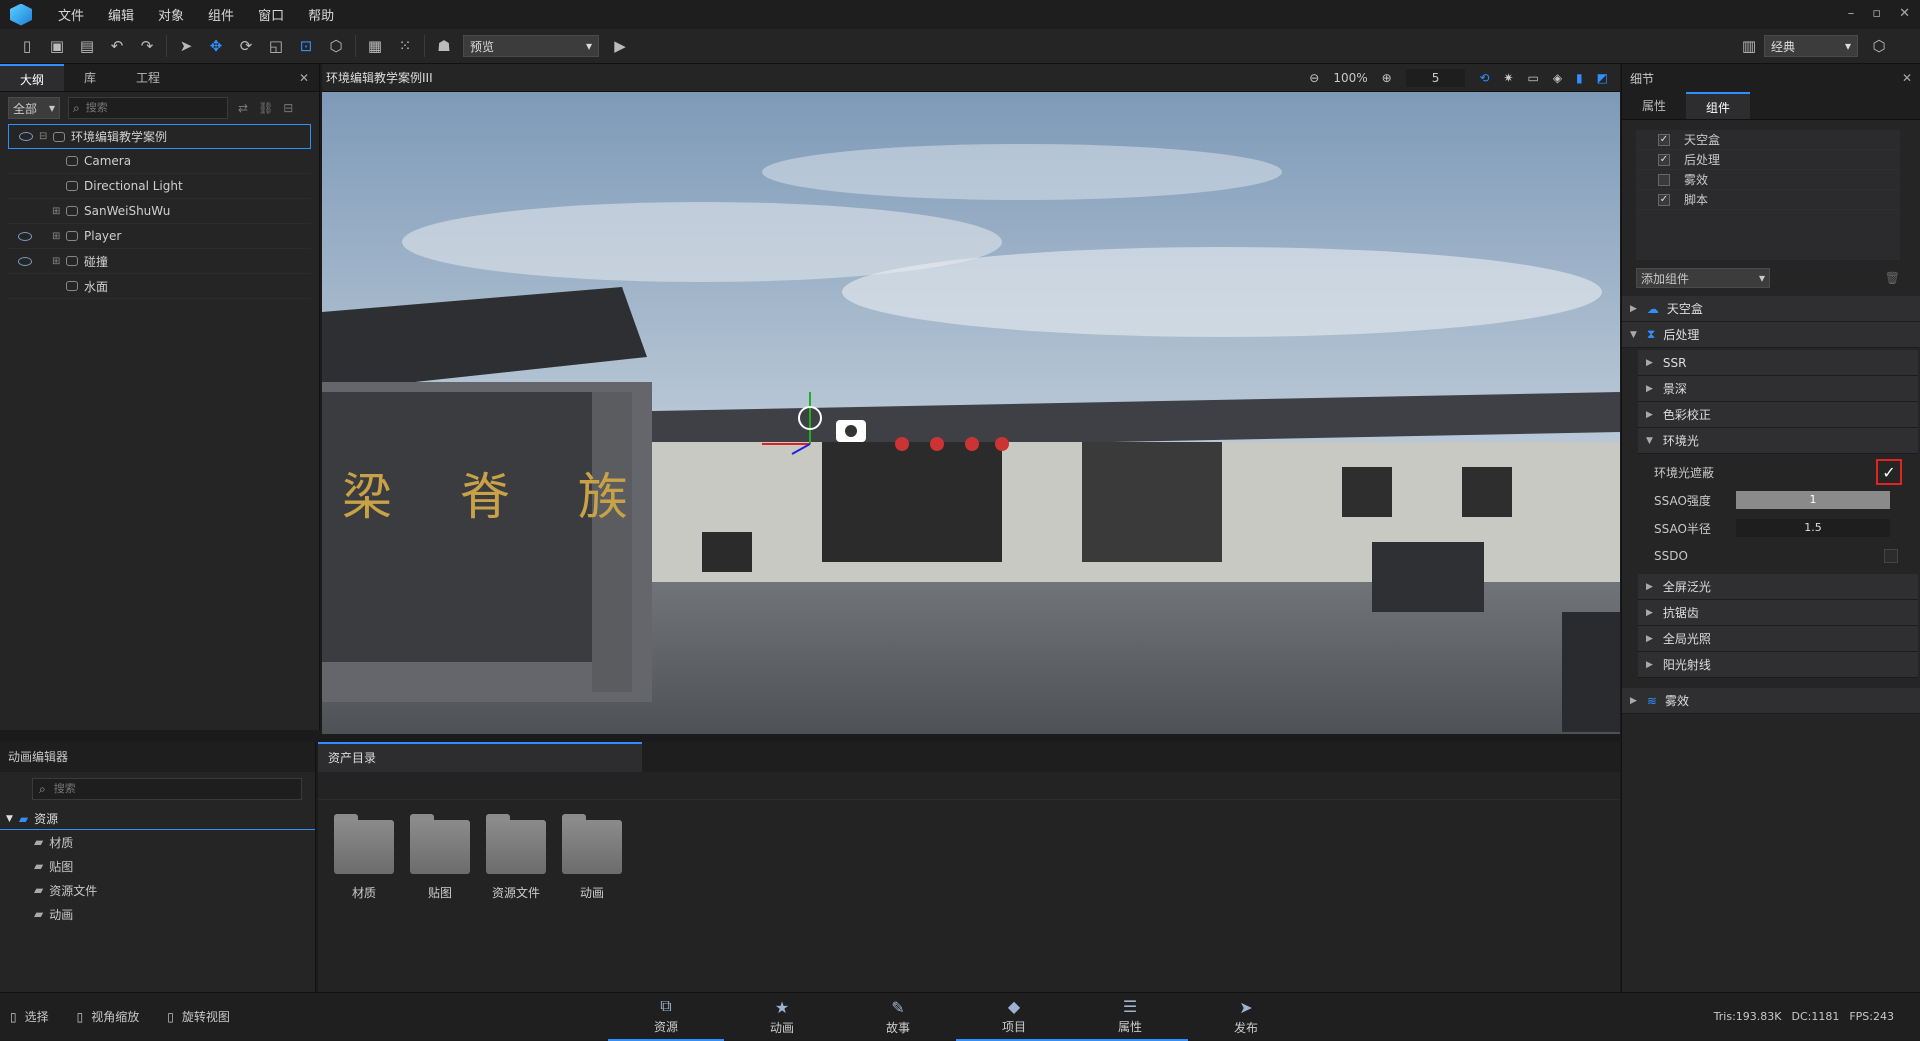 This screenshot has width=1920, height=1041. I want to click on section-sun-rays: ▶ 阳光射线, so click(1778, 665).